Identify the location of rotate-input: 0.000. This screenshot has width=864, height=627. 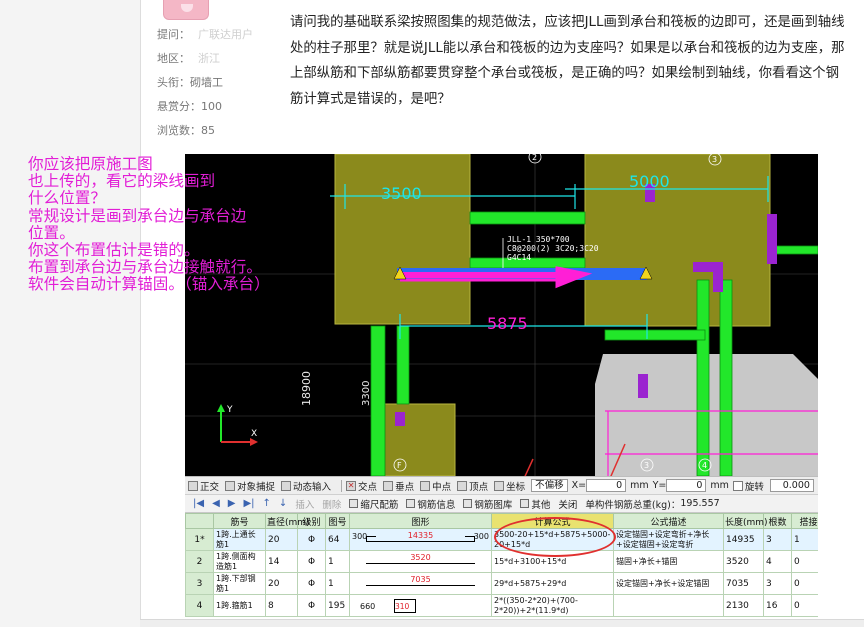
(791, 485).